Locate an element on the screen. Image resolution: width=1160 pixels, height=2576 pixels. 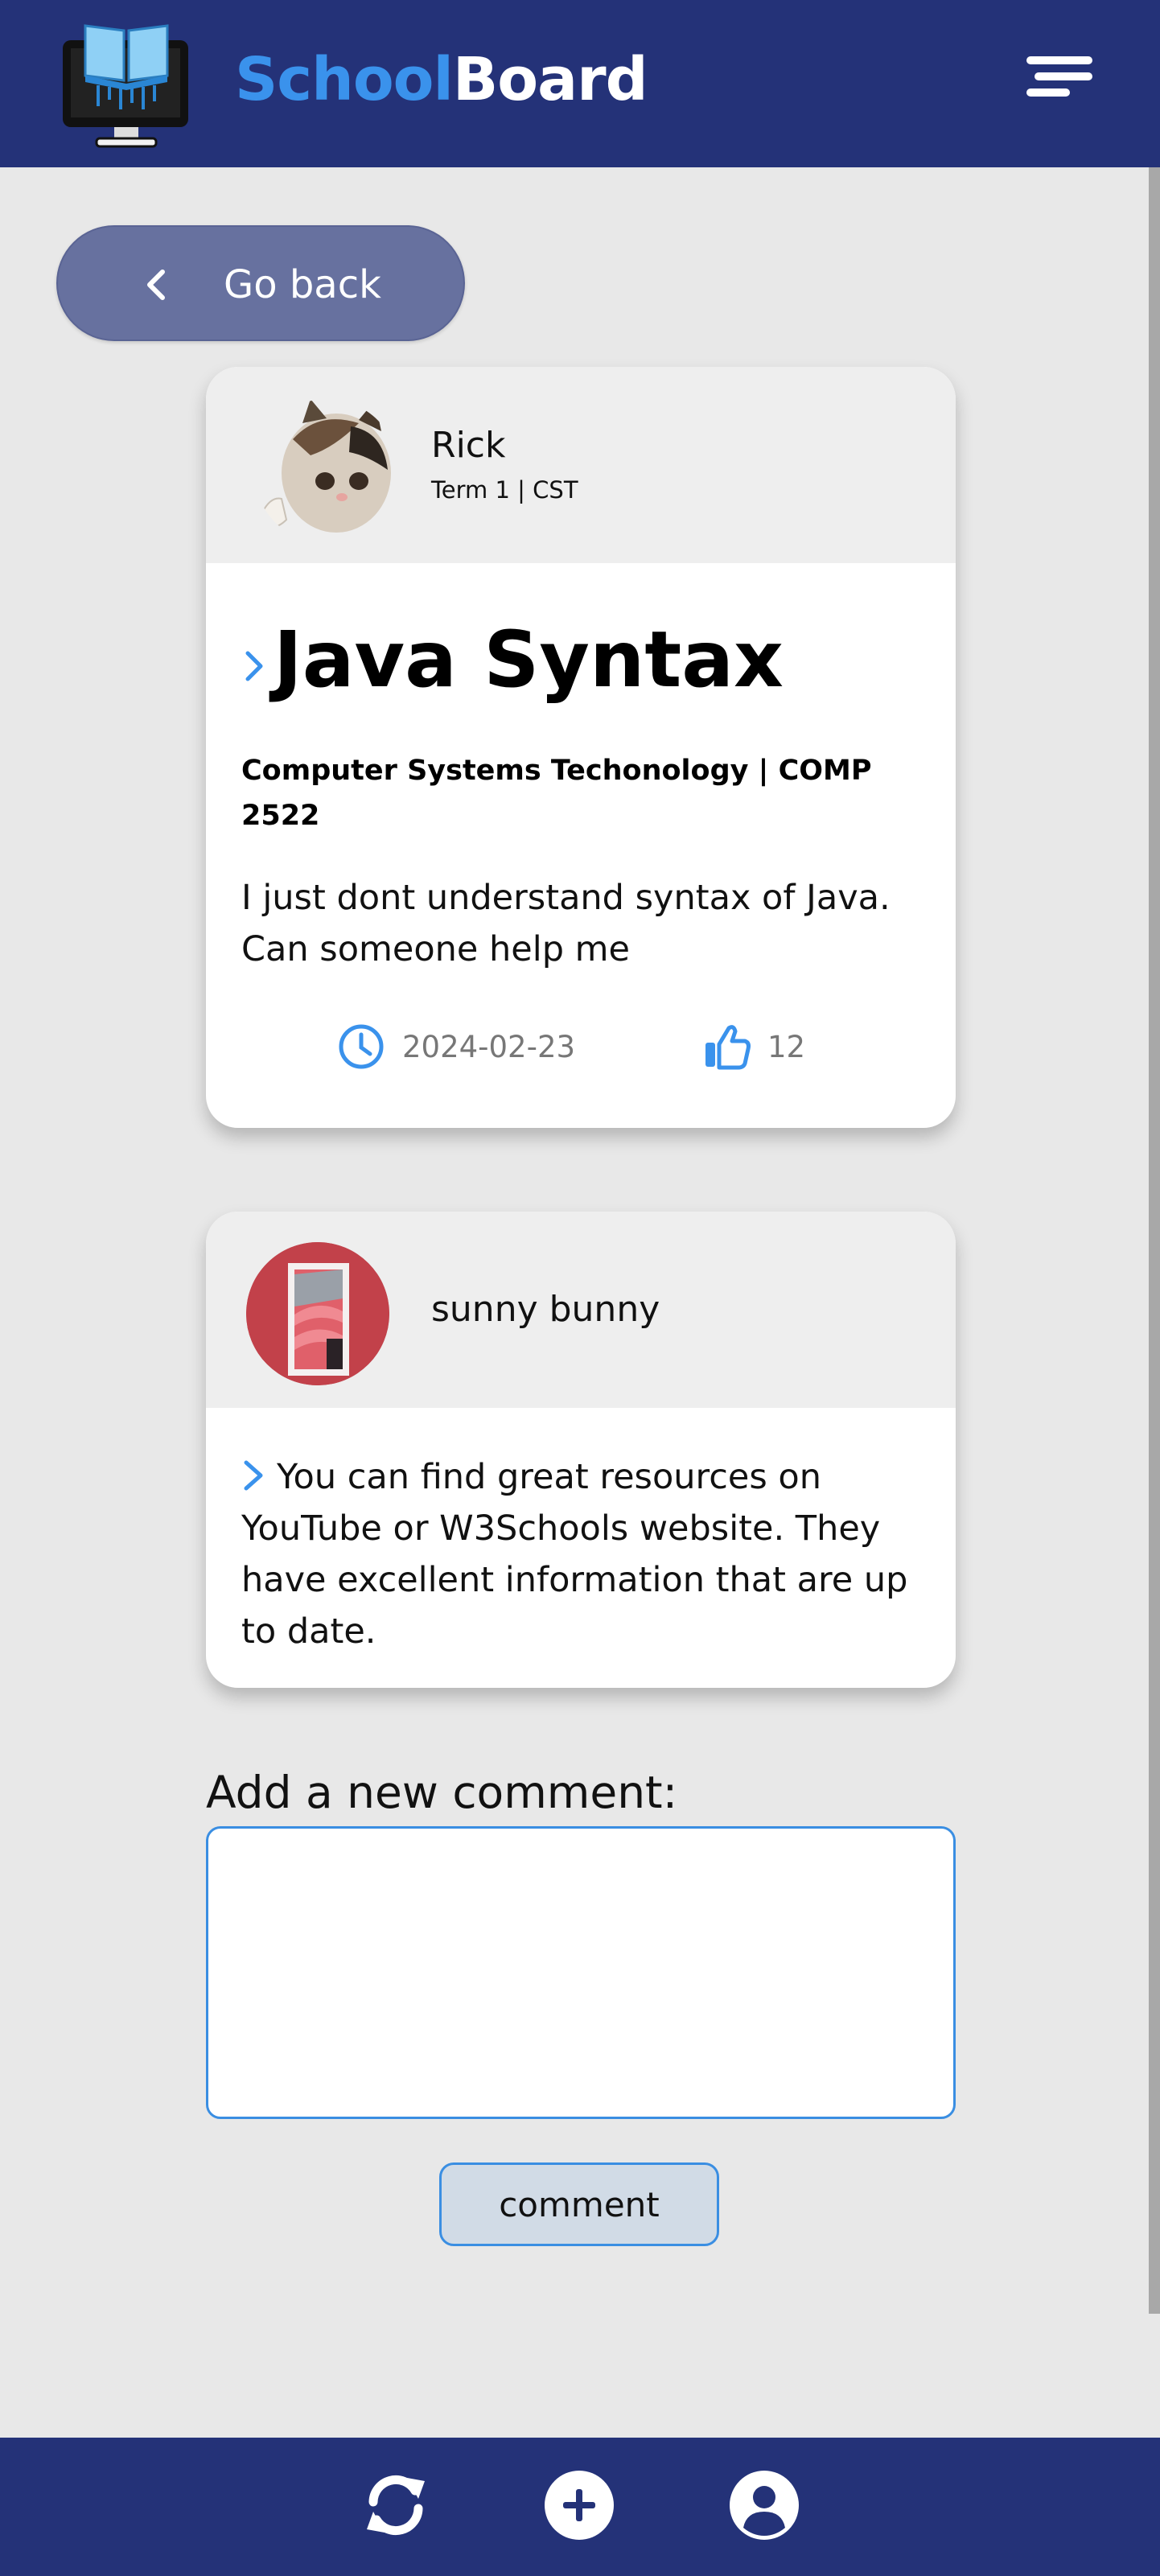
like-button: 12 is located at coordinates (754, 1048).